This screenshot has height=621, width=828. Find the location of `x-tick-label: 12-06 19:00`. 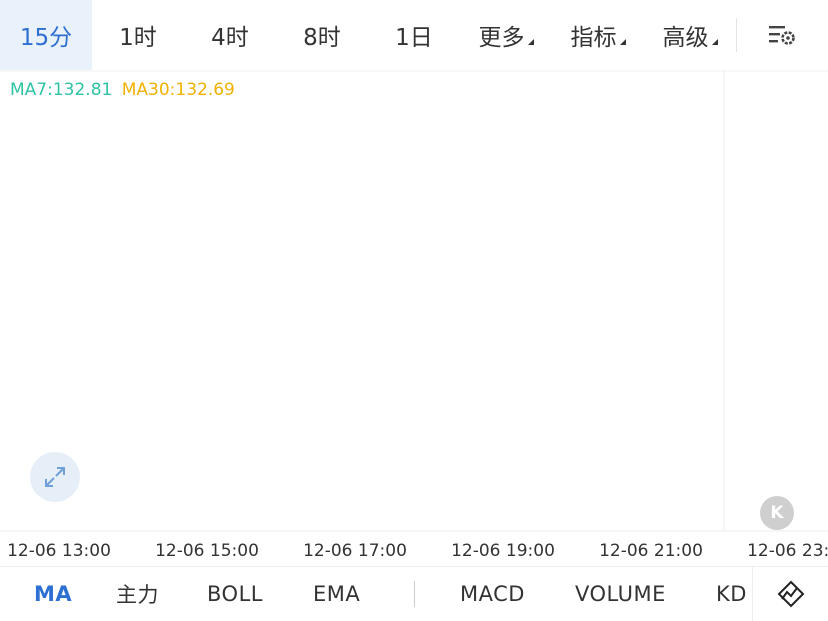

x-tick-label: 12-06 19:00 is located at coordinates (503, 551).